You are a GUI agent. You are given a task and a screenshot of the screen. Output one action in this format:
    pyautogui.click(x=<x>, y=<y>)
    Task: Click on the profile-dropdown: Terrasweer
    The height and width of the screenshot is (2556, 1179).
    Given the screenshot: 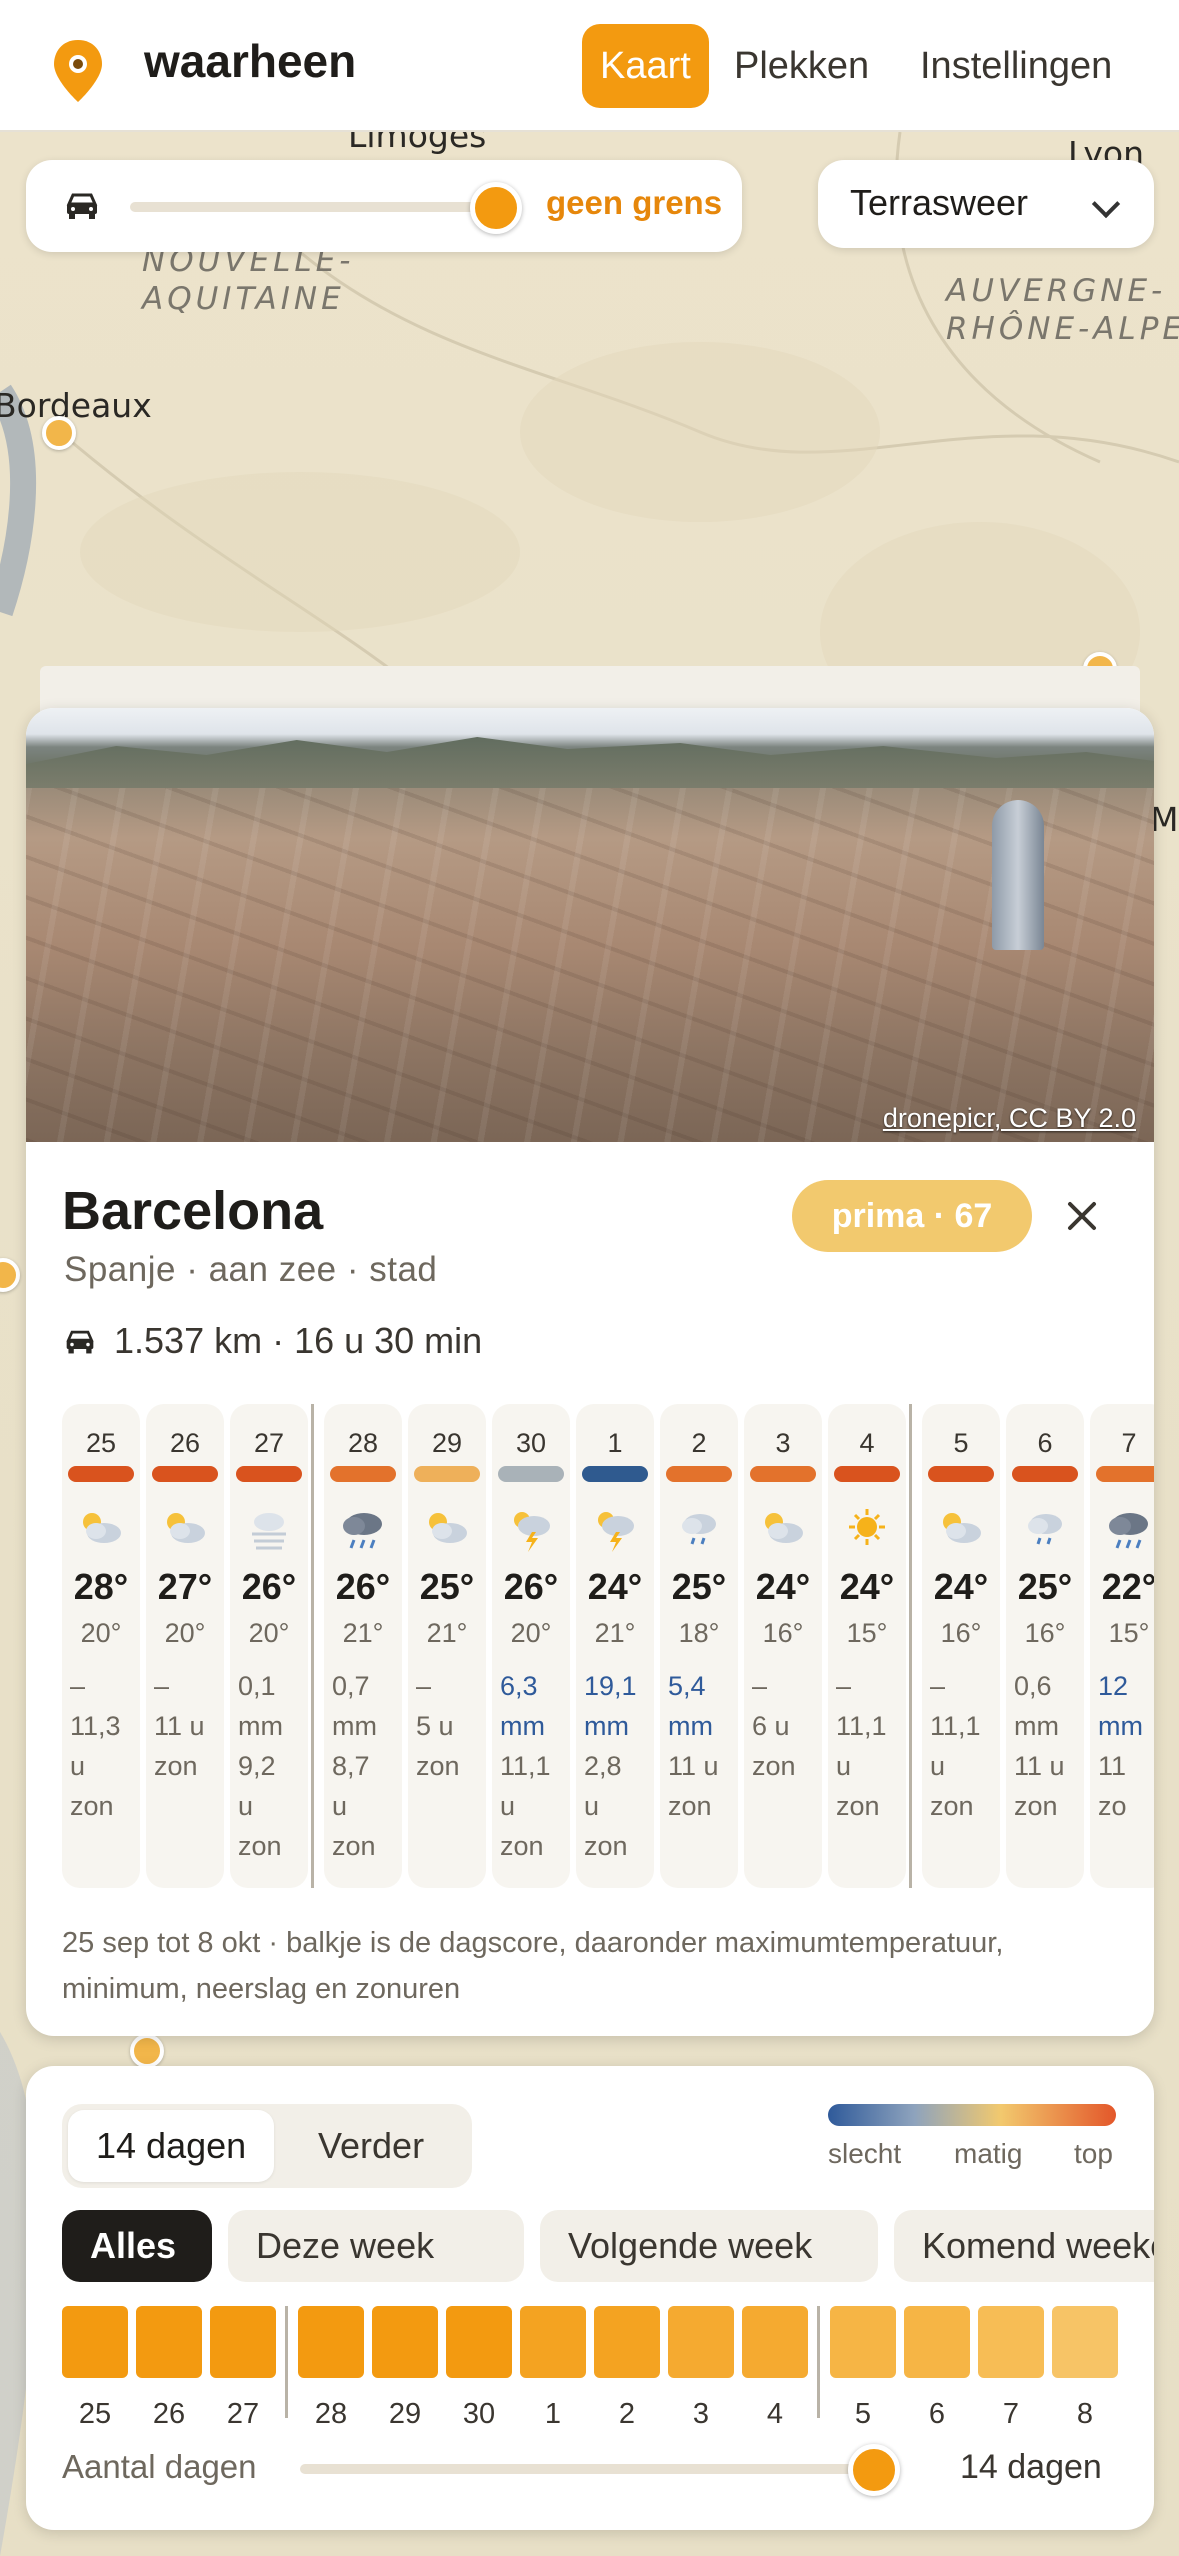 What is the action you would take?
    pyautogui.click(x=986, y=204)
    